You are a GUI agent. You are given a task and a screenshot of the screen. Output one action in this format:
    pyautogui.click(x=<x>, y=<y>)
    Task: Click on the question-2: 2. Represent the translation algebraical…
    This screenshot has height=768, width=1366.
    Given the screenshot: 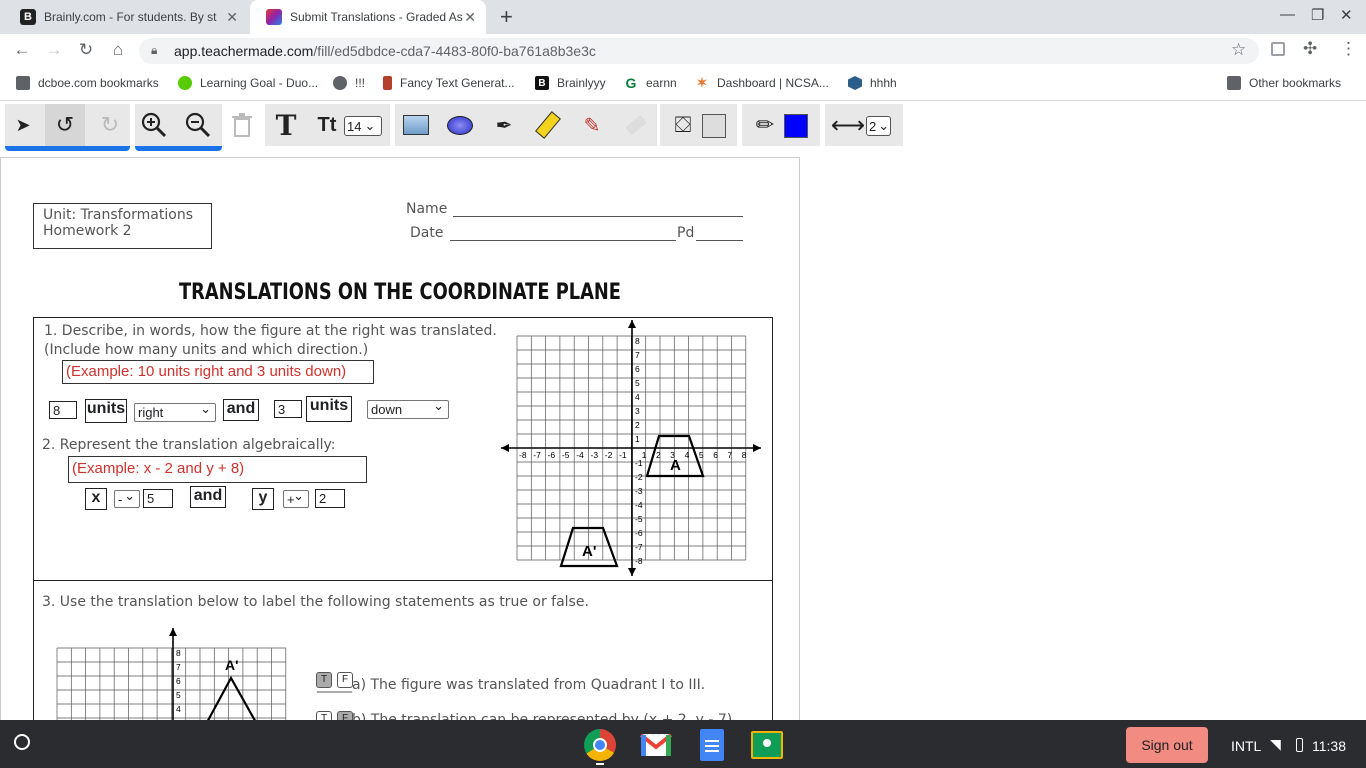 What is the action you would take?
    pyautogui.click(x=189, y=445)
    